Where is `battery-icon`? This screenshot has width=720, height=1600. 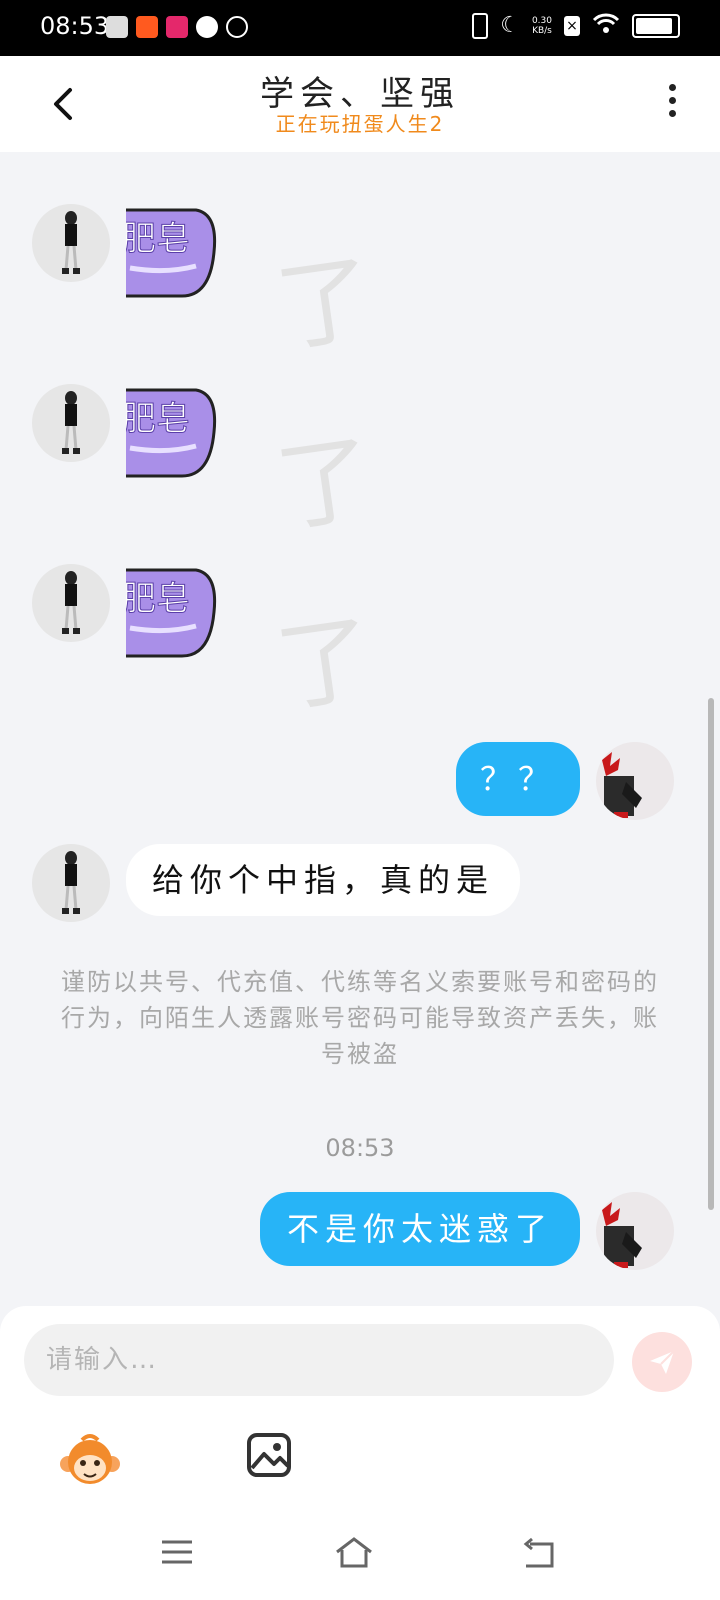 battery-icon is located at coordinates (656, 25).